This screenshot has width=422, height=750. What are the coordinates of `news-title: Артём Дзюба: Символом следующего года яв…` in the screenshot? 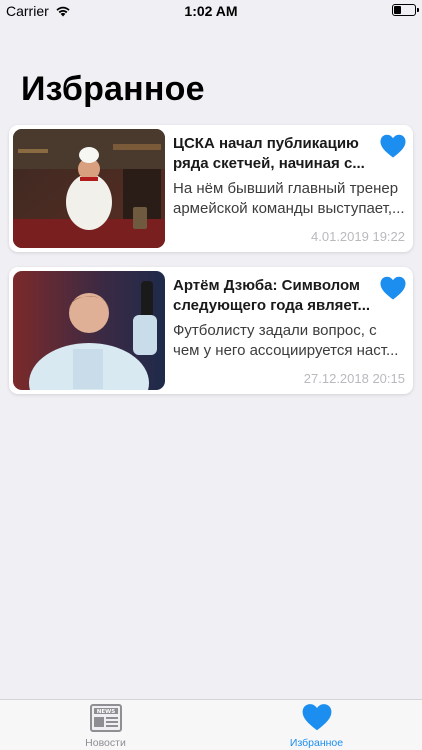 It's located at (272, 295).